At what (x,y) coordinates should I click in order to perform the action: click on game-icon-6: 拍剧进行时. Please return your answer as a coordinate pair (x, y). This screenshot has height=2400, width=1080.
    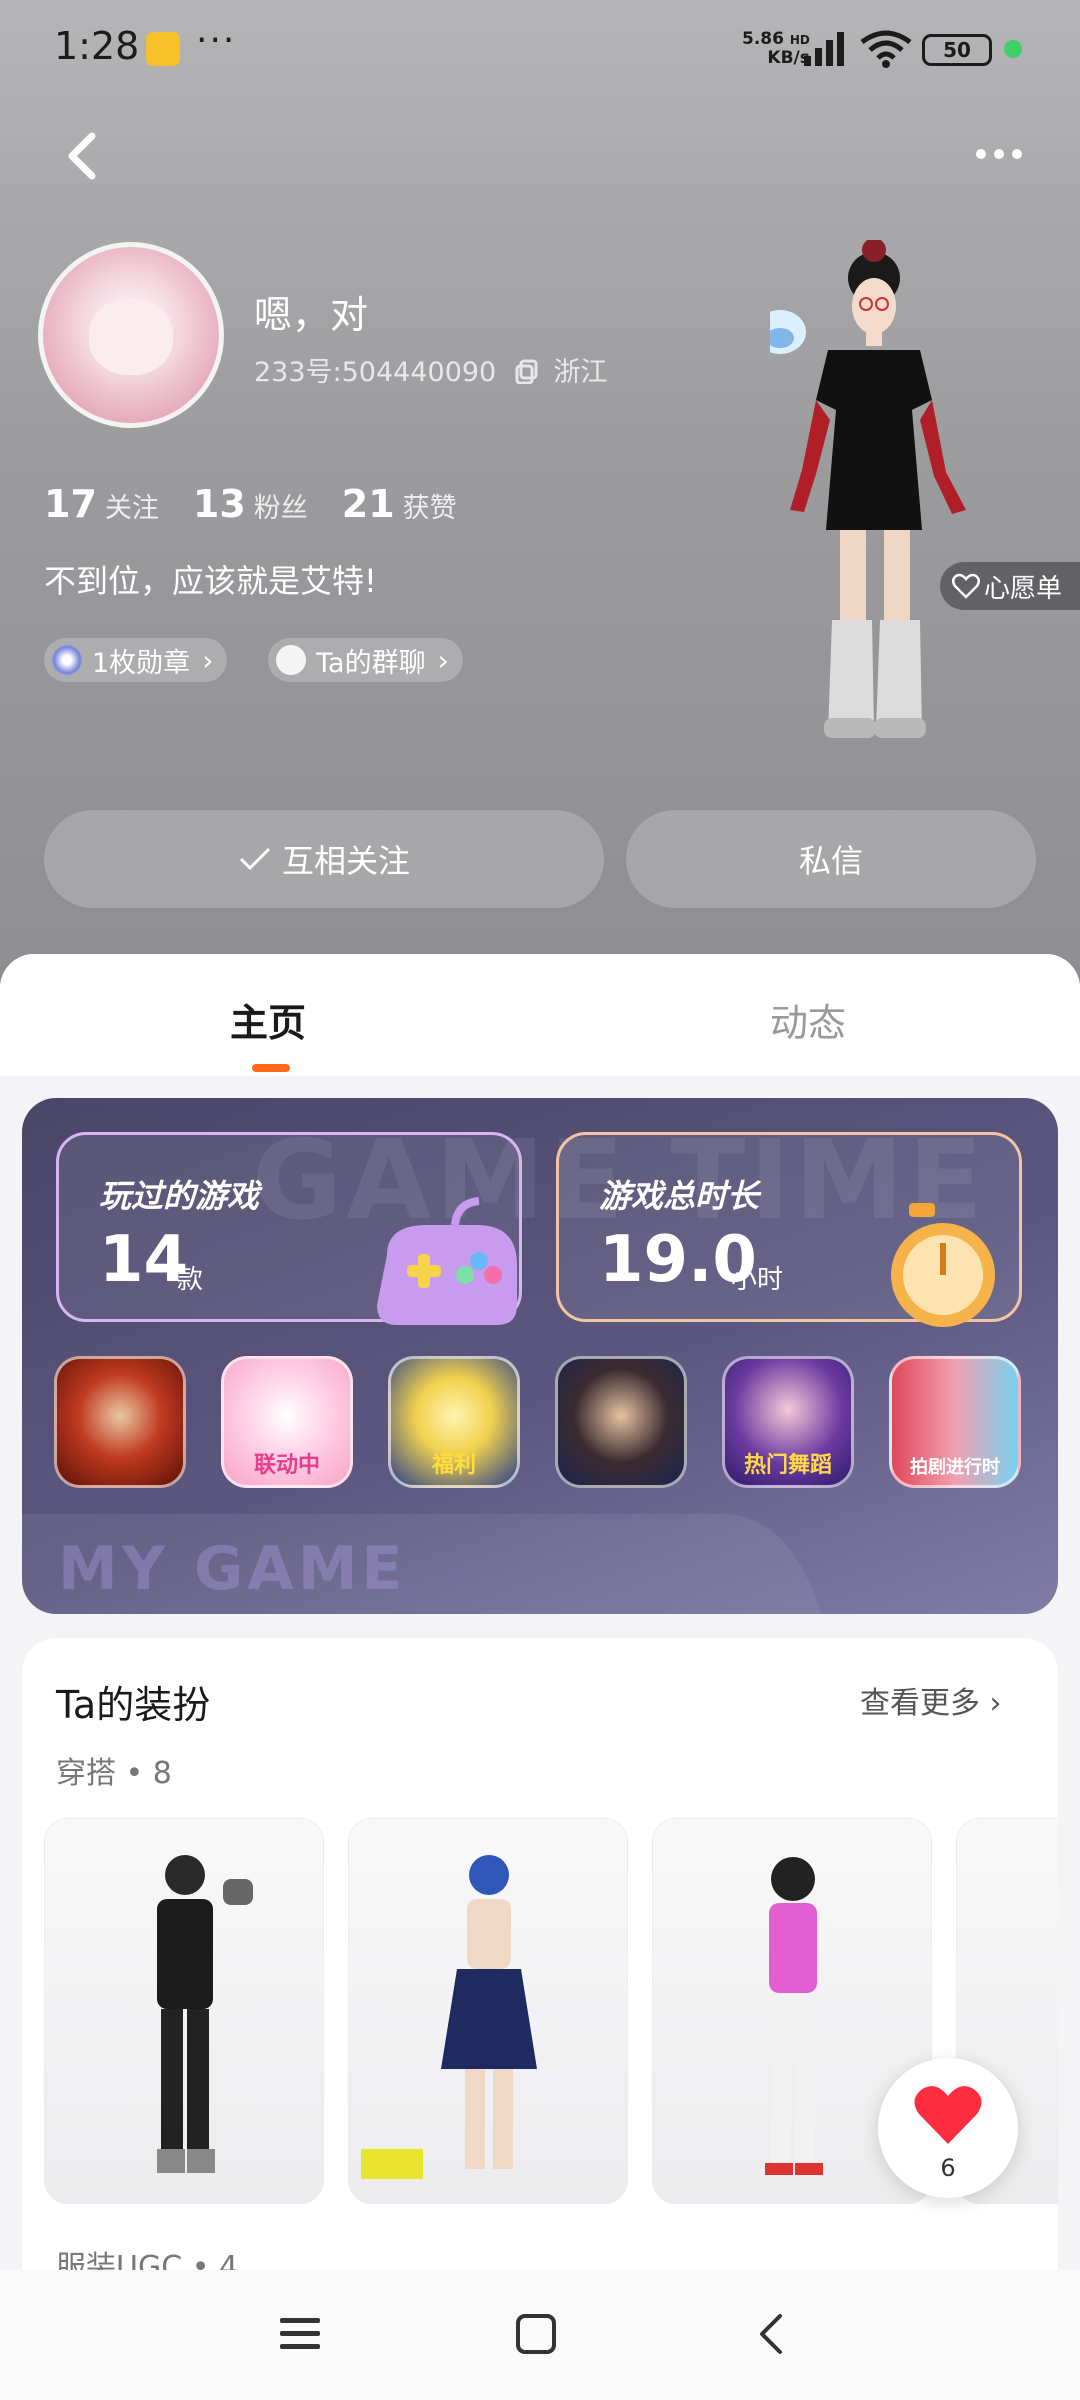
    Looking at the image, I should click on (955, 1422).